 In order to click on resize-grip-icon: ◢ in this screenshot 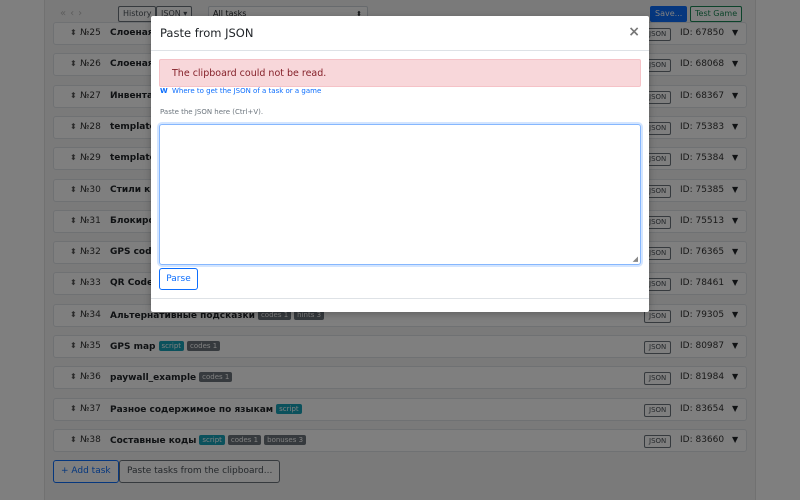, I will do `click(635, 259)`.